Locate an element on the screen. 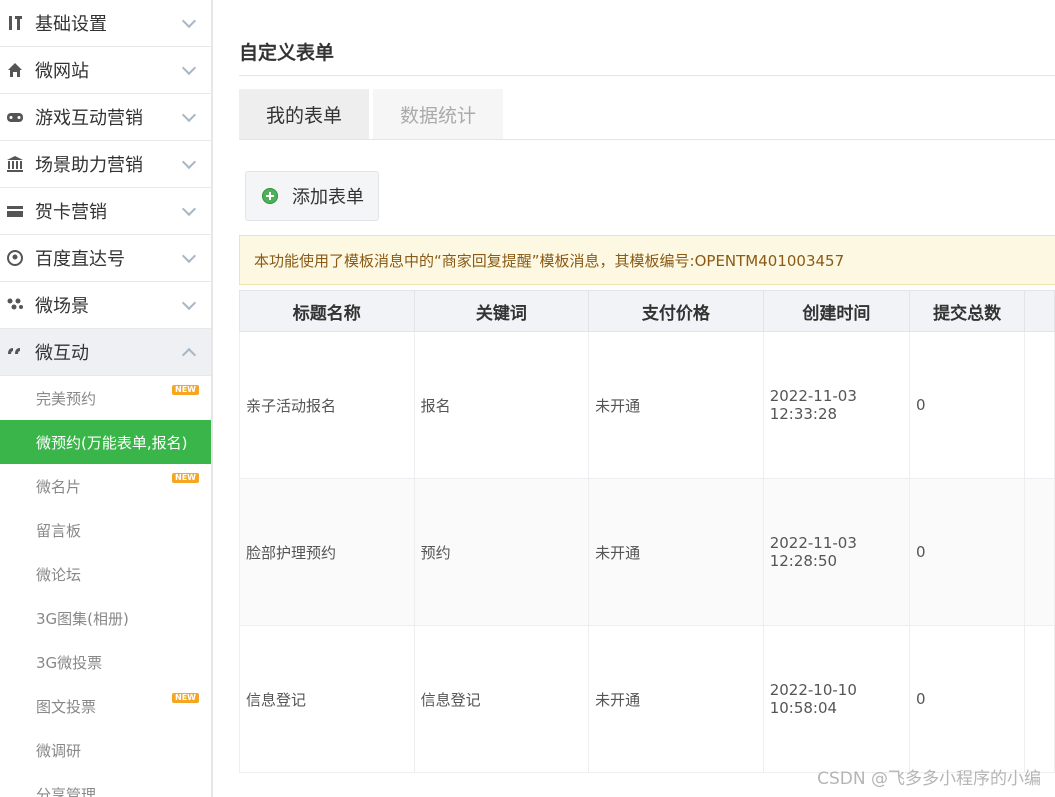 This screenshot has width=1055, height=797. menu-item-micro-interact: 微互动 is located at coordinates (105, 352).